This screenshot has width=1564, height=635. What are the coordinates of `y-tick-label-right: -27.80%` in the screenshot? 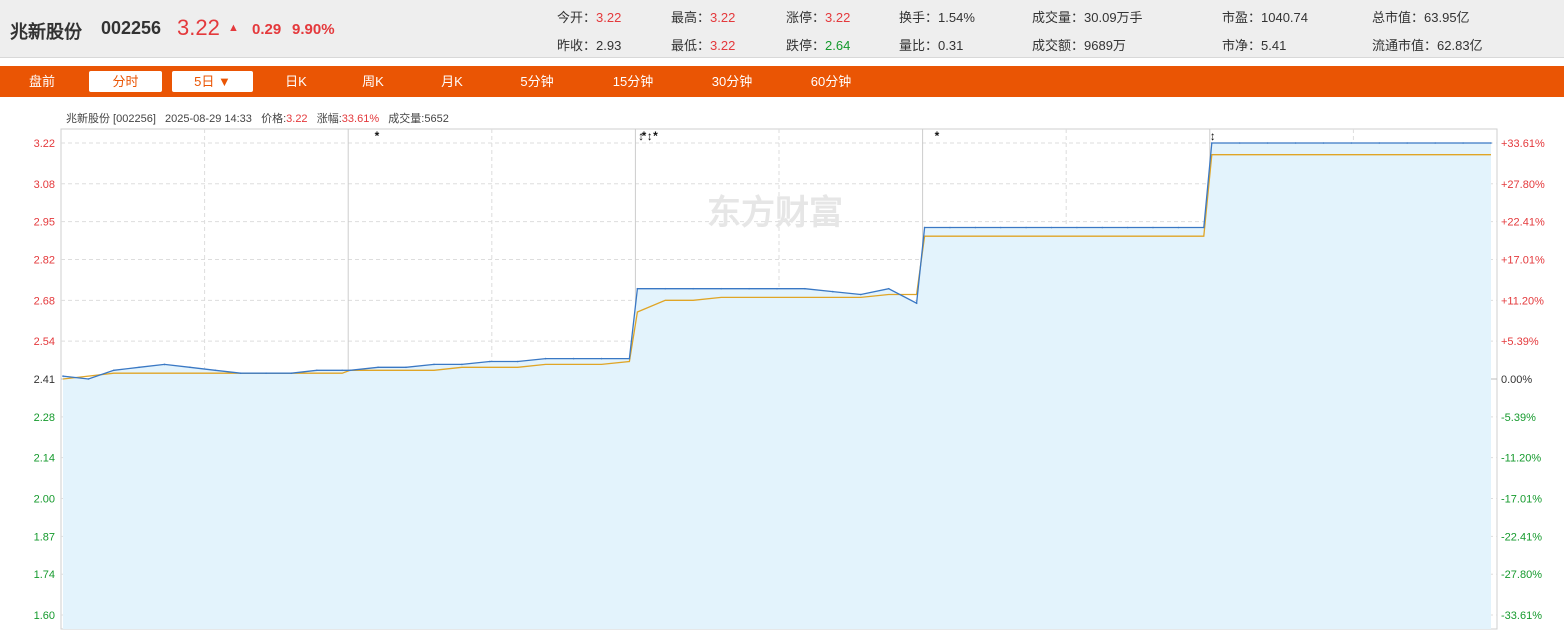 It's located at (1521, 575).